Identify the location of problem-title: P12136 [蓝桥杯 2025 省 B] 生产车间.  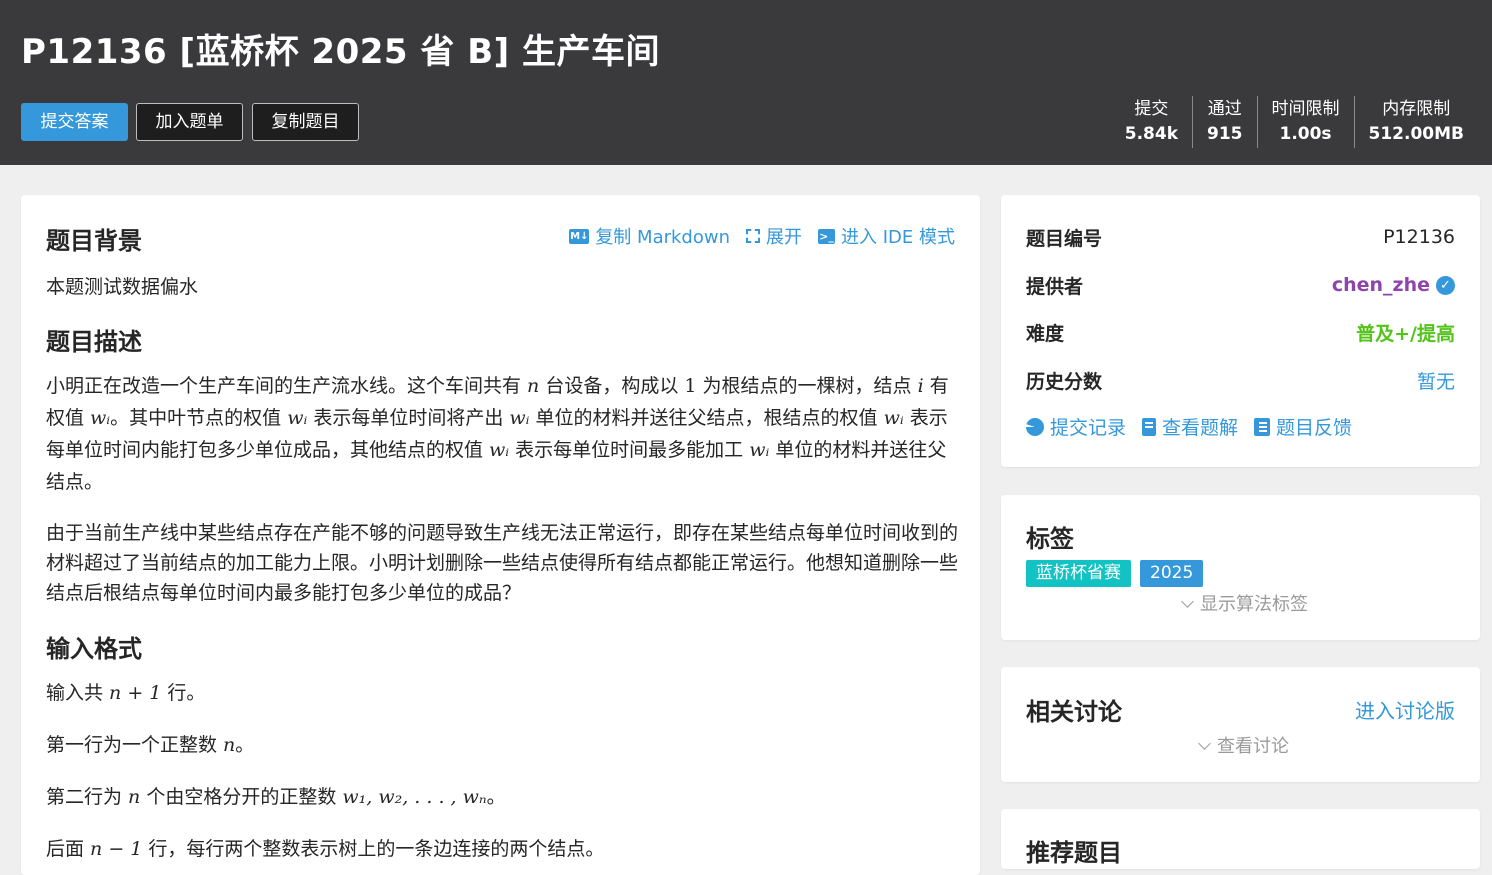
(341, 52).